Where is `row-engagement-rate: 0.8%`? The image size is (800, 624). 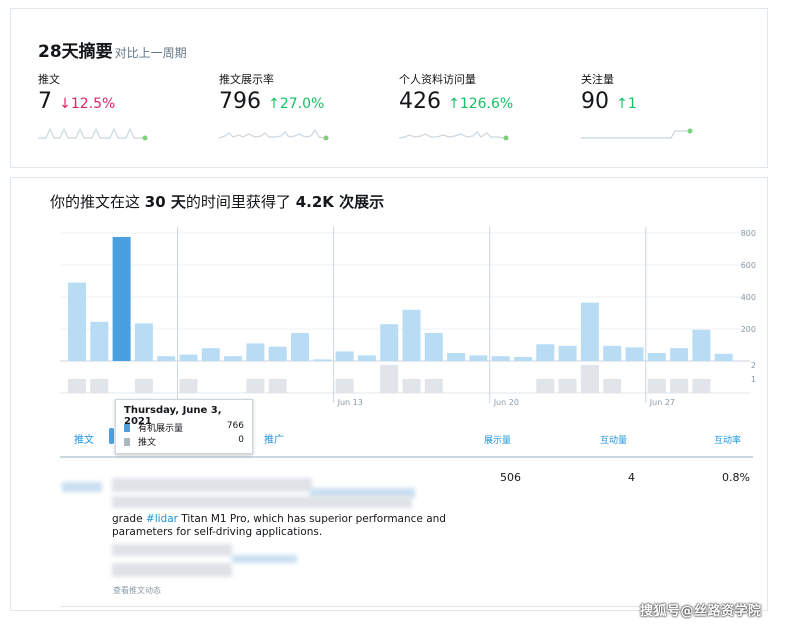
row-engagement-rate: 0.8% is located at coordinates (736, 477).